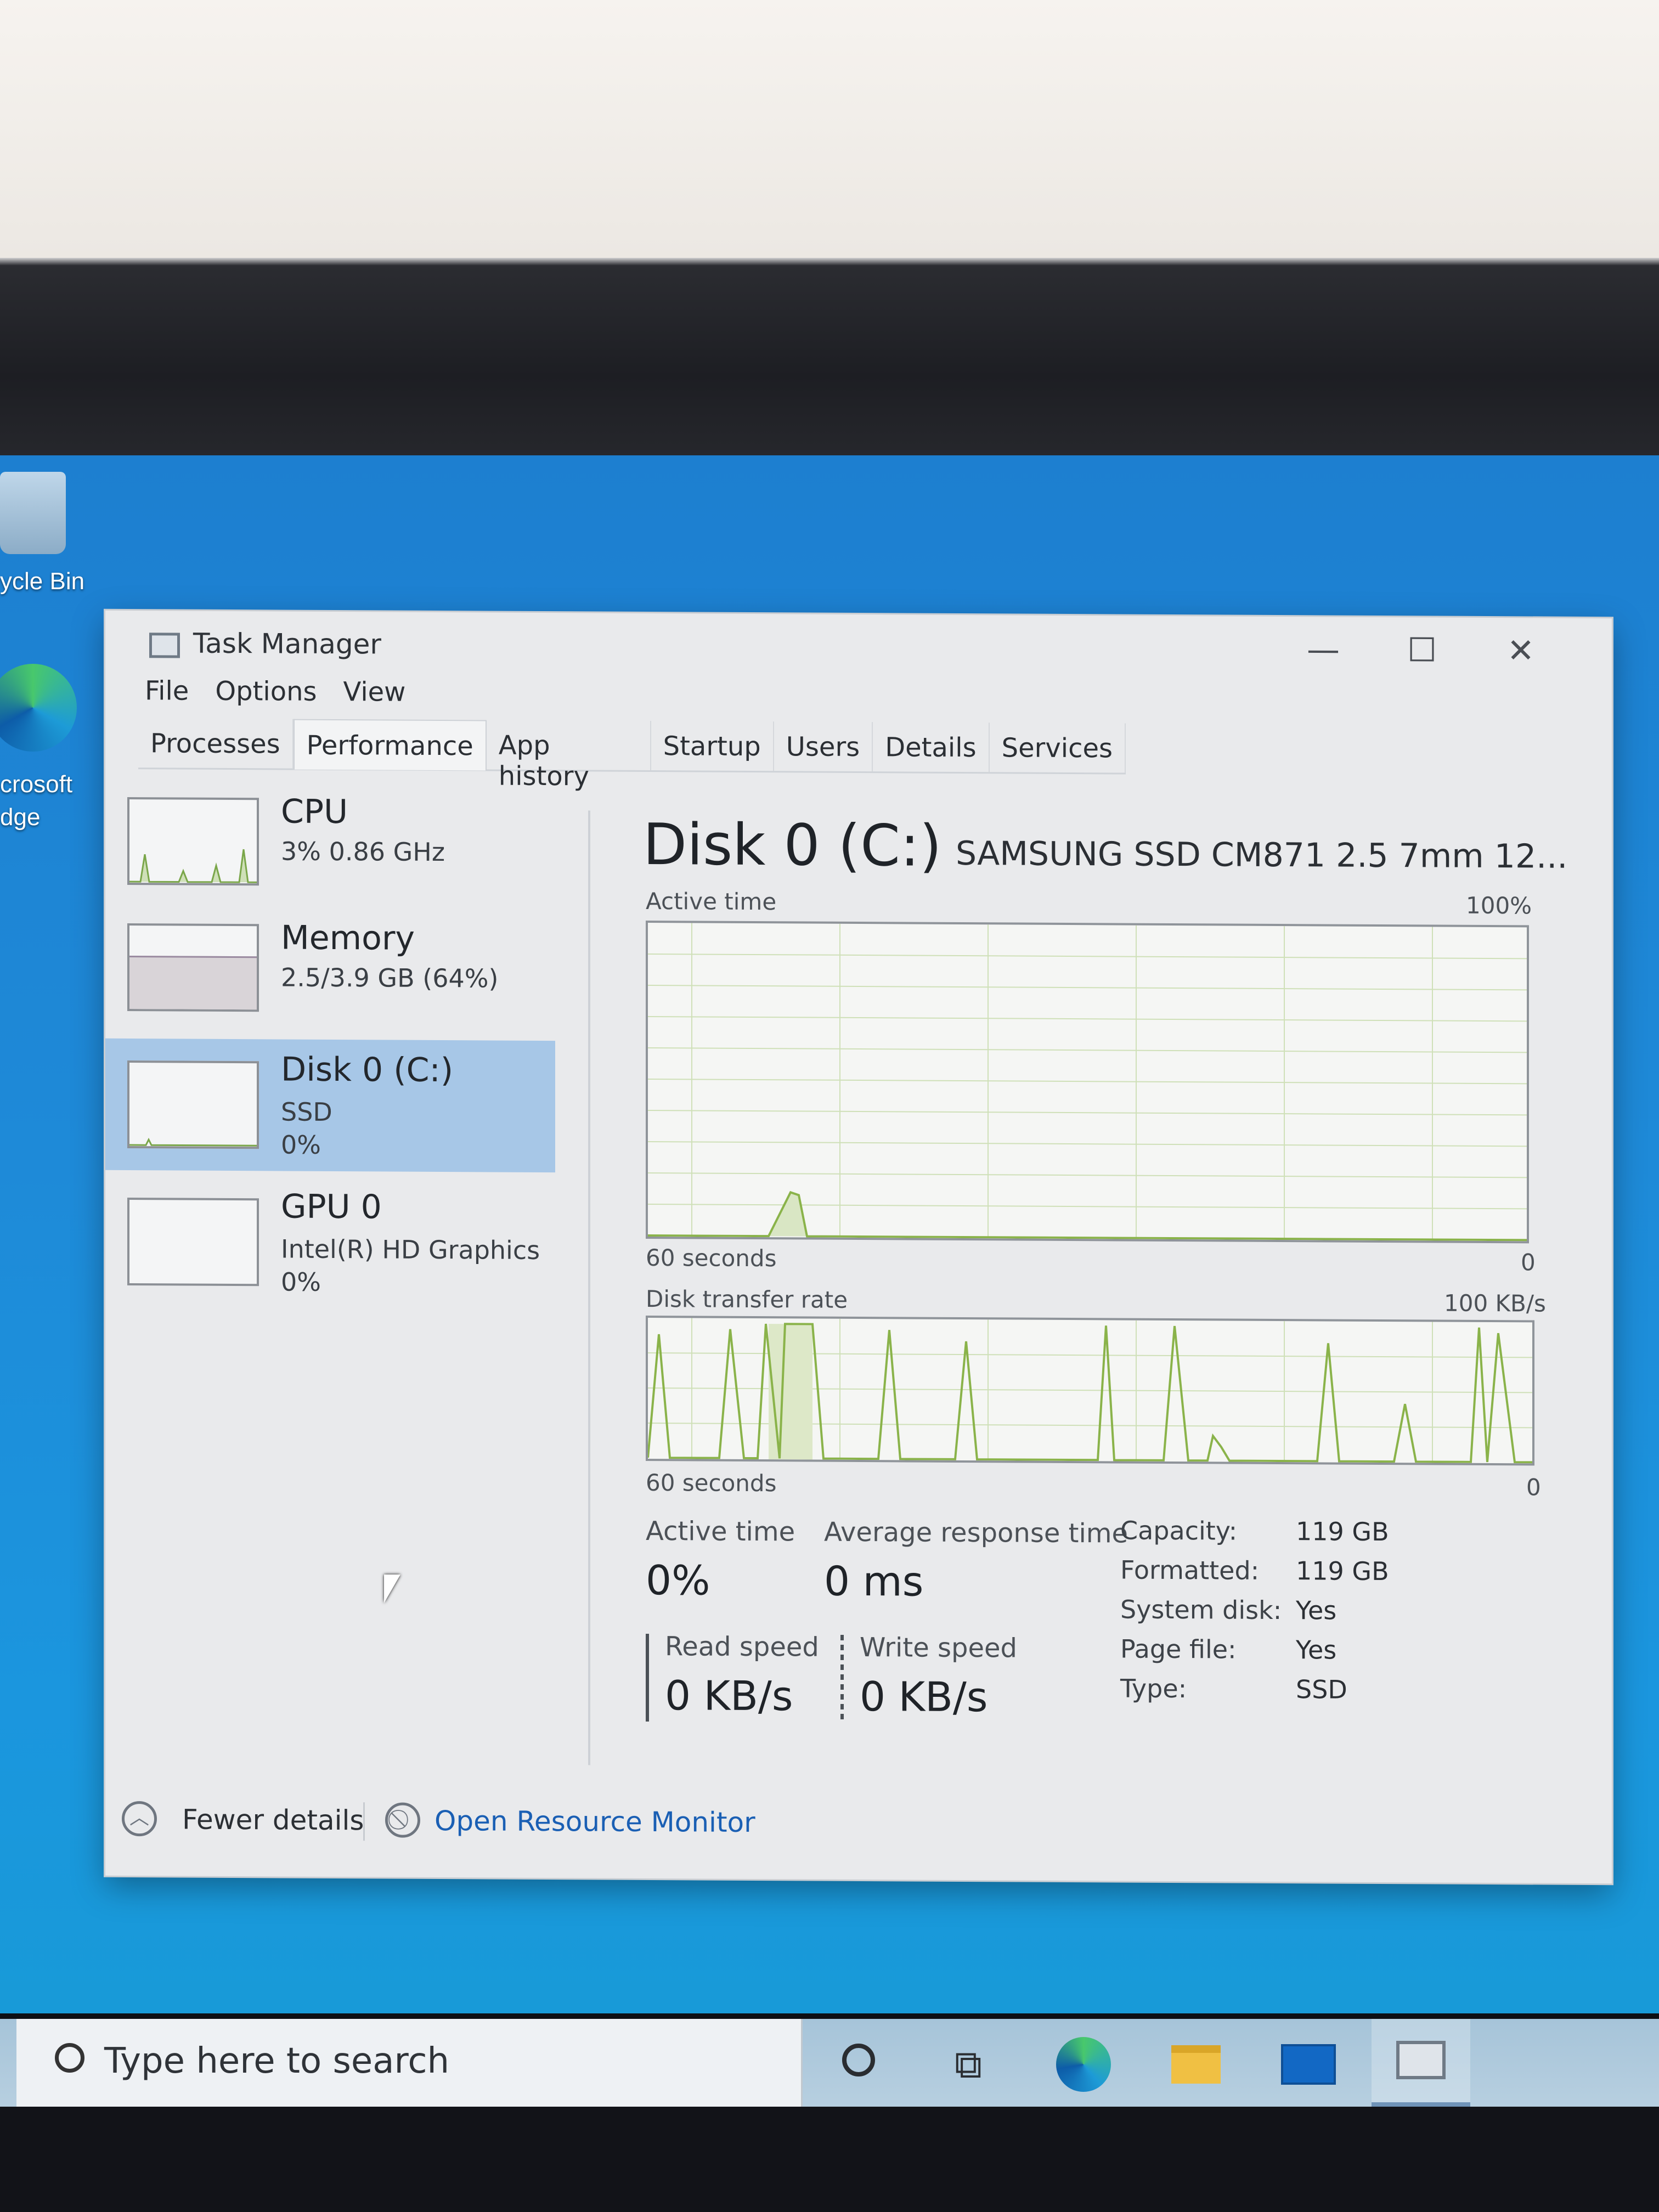 The image size is (1659, 2212). Describe the element at coordinates (1083, 2064) in the screenshot. I see `edge-icon` at that location.